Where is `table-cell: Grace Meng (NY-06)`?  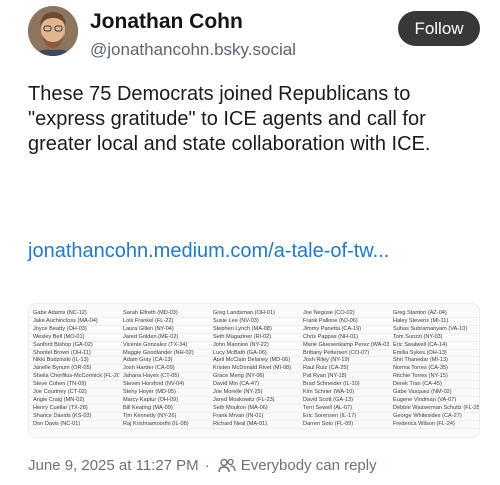 table-cell: Grace Meng (NY-06) is located at coordinates (254, 377).